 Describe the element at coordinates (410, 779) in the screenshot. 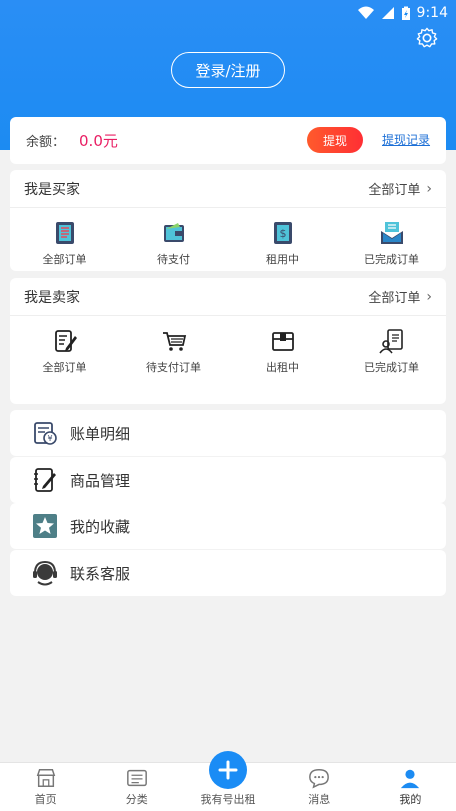

I see `profile-icon` at that location.